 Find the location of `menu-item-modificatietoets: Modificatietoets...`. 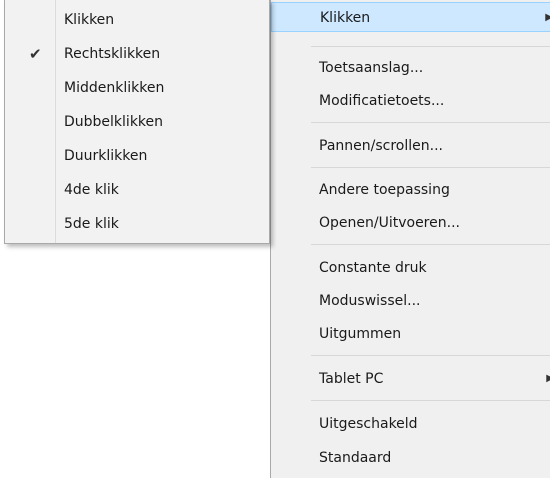

menu-item-modificatietoets: Modificatietoets... is located at coordinates (410, 101).